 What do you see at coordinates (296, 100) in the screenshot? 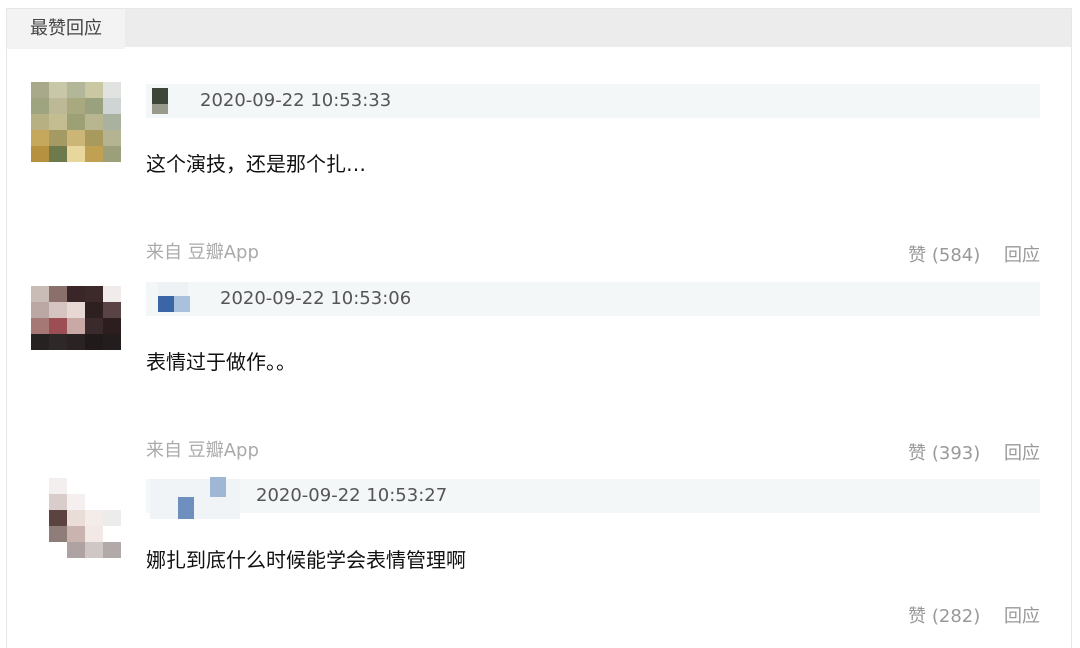
I see `comment-timestamp: 2020-09-22 10:53:33` at bounding box center [296, 100].